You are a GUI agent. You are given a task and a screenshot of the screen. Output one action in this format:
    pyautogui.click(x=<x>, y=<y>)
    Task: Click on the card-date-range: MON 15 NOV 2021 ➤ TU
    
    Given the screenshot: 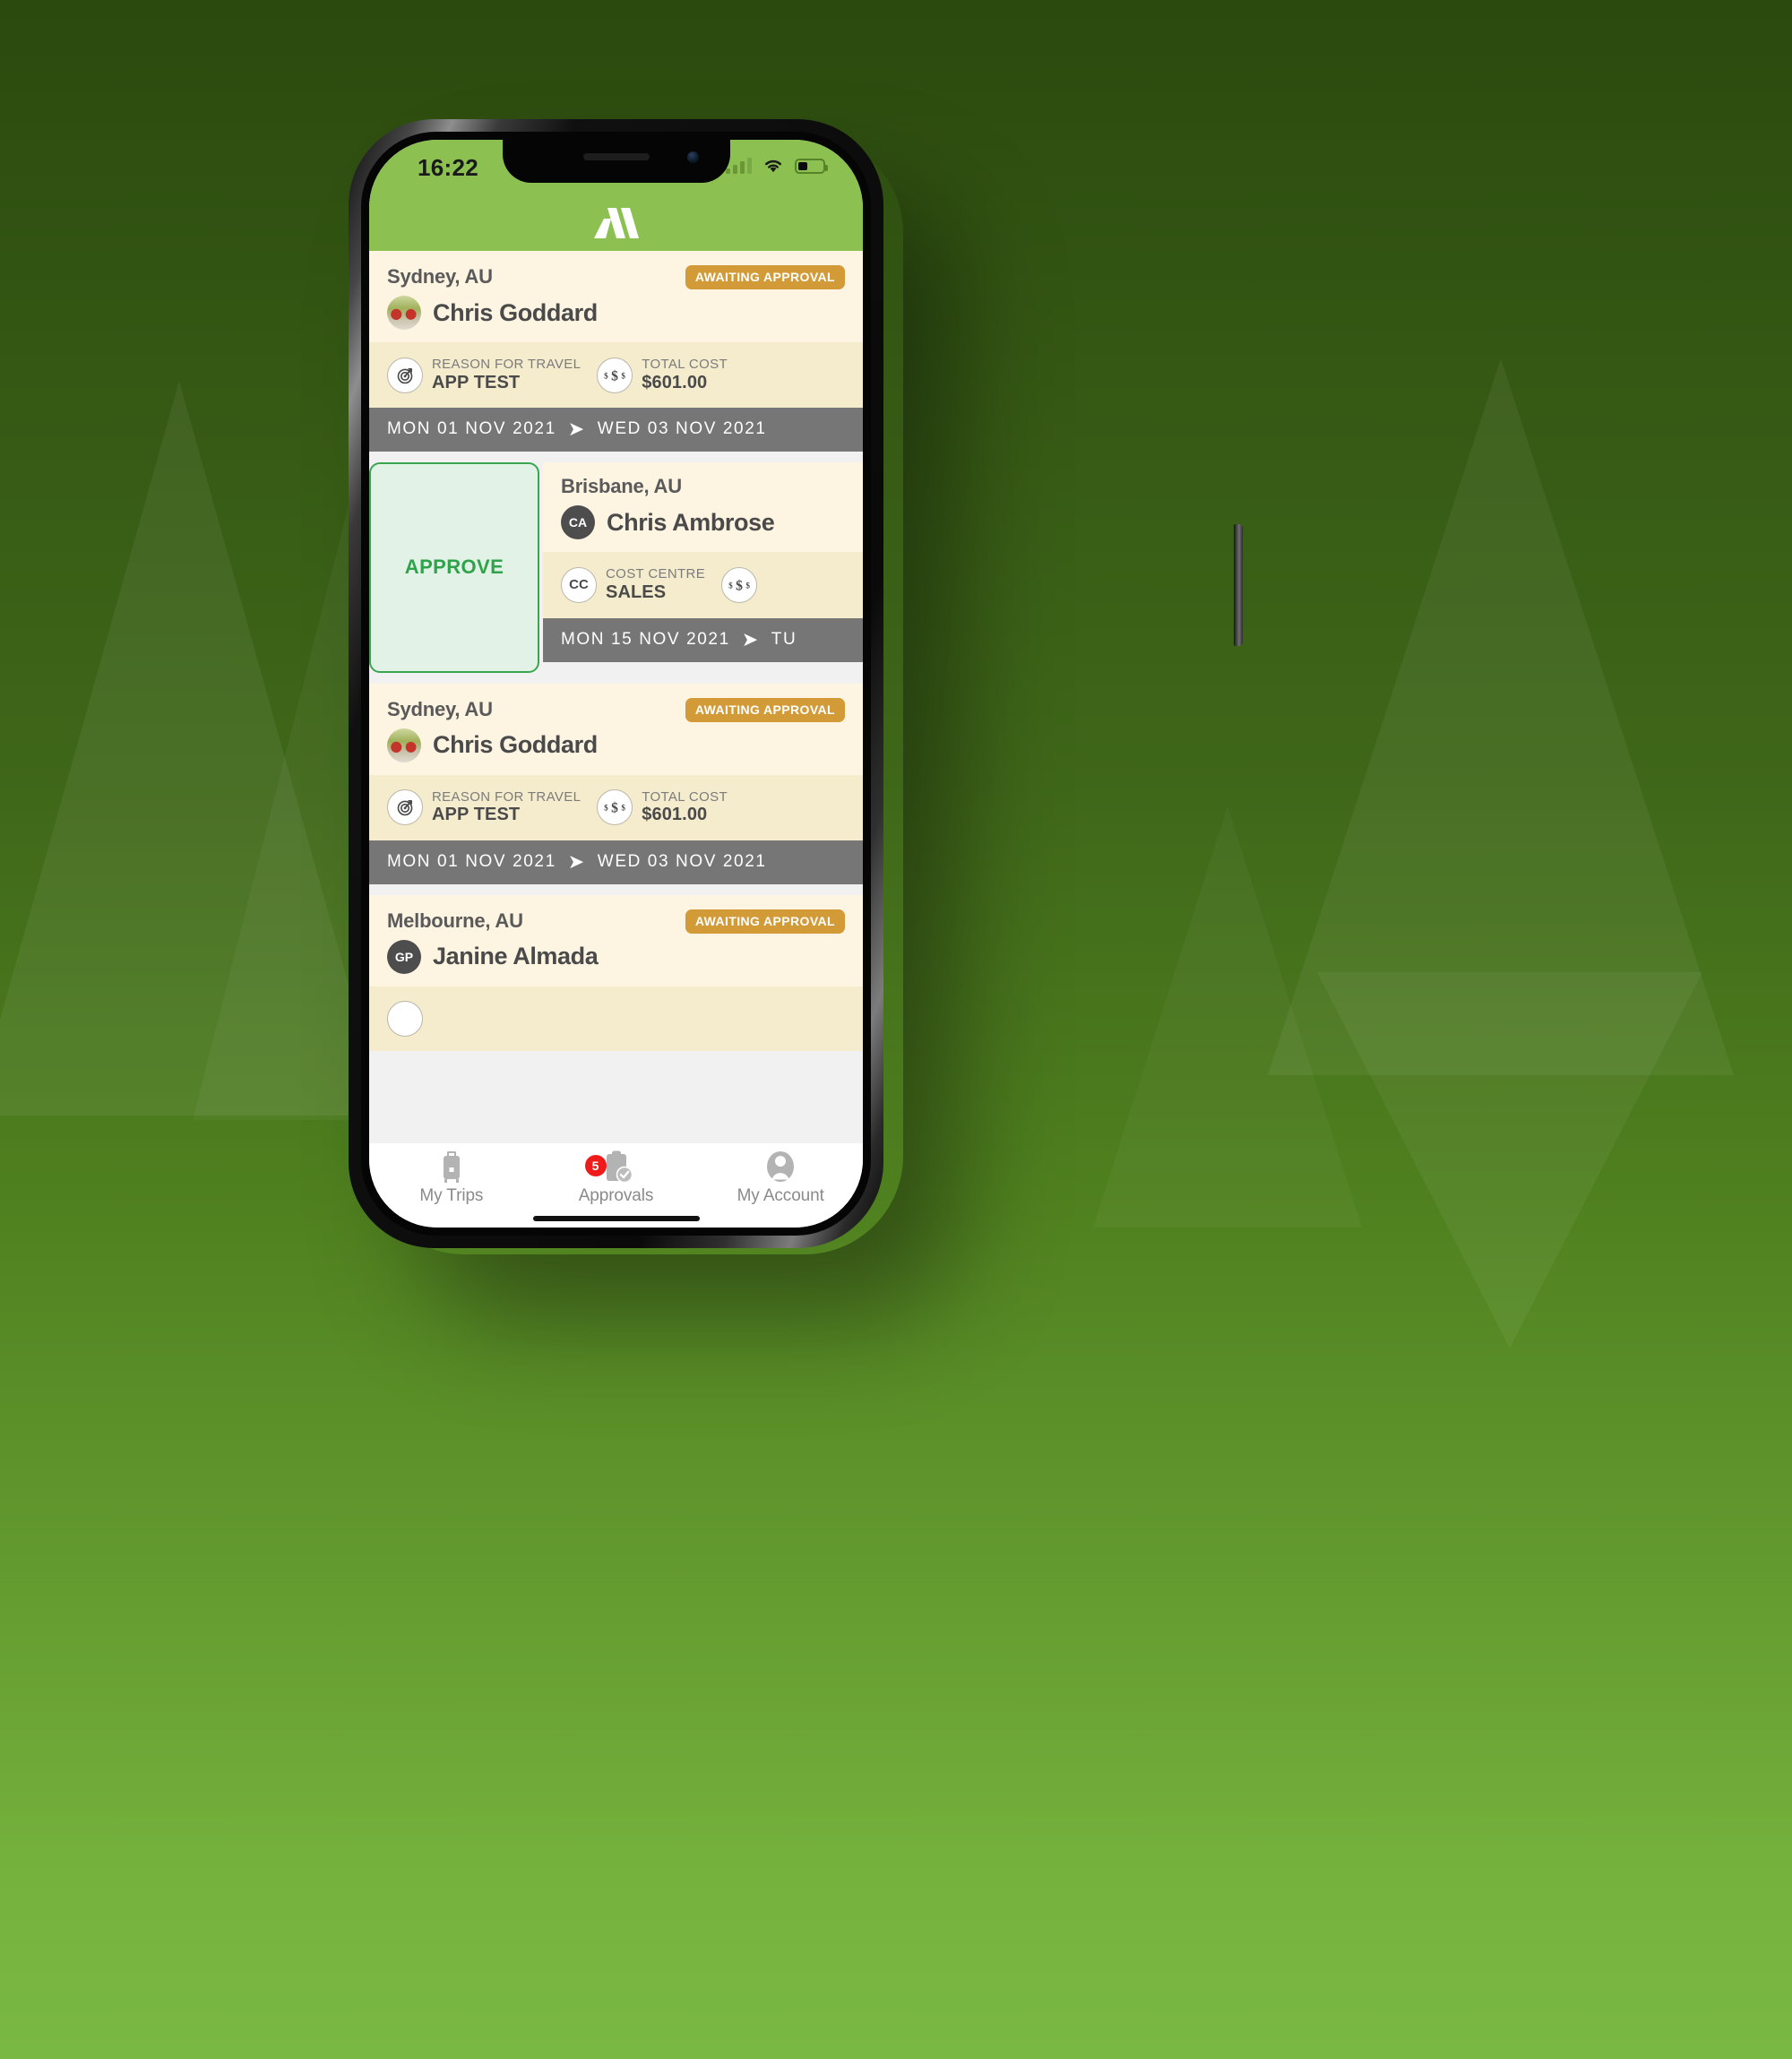 What is the action you would take?
    pyautogui.click(x=703, y=639)
    